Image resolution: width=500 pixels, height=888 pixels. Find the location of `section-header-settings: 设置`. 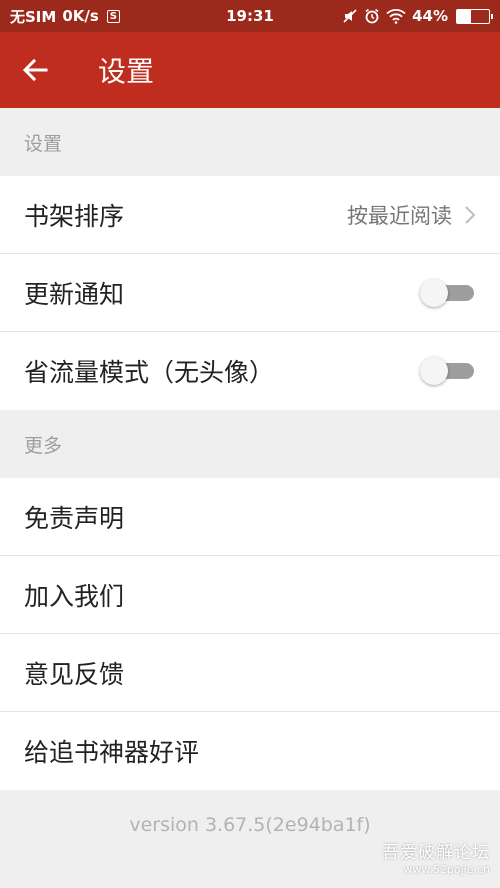

section-header-settings: 设置 is located at coordinates (250, 142).